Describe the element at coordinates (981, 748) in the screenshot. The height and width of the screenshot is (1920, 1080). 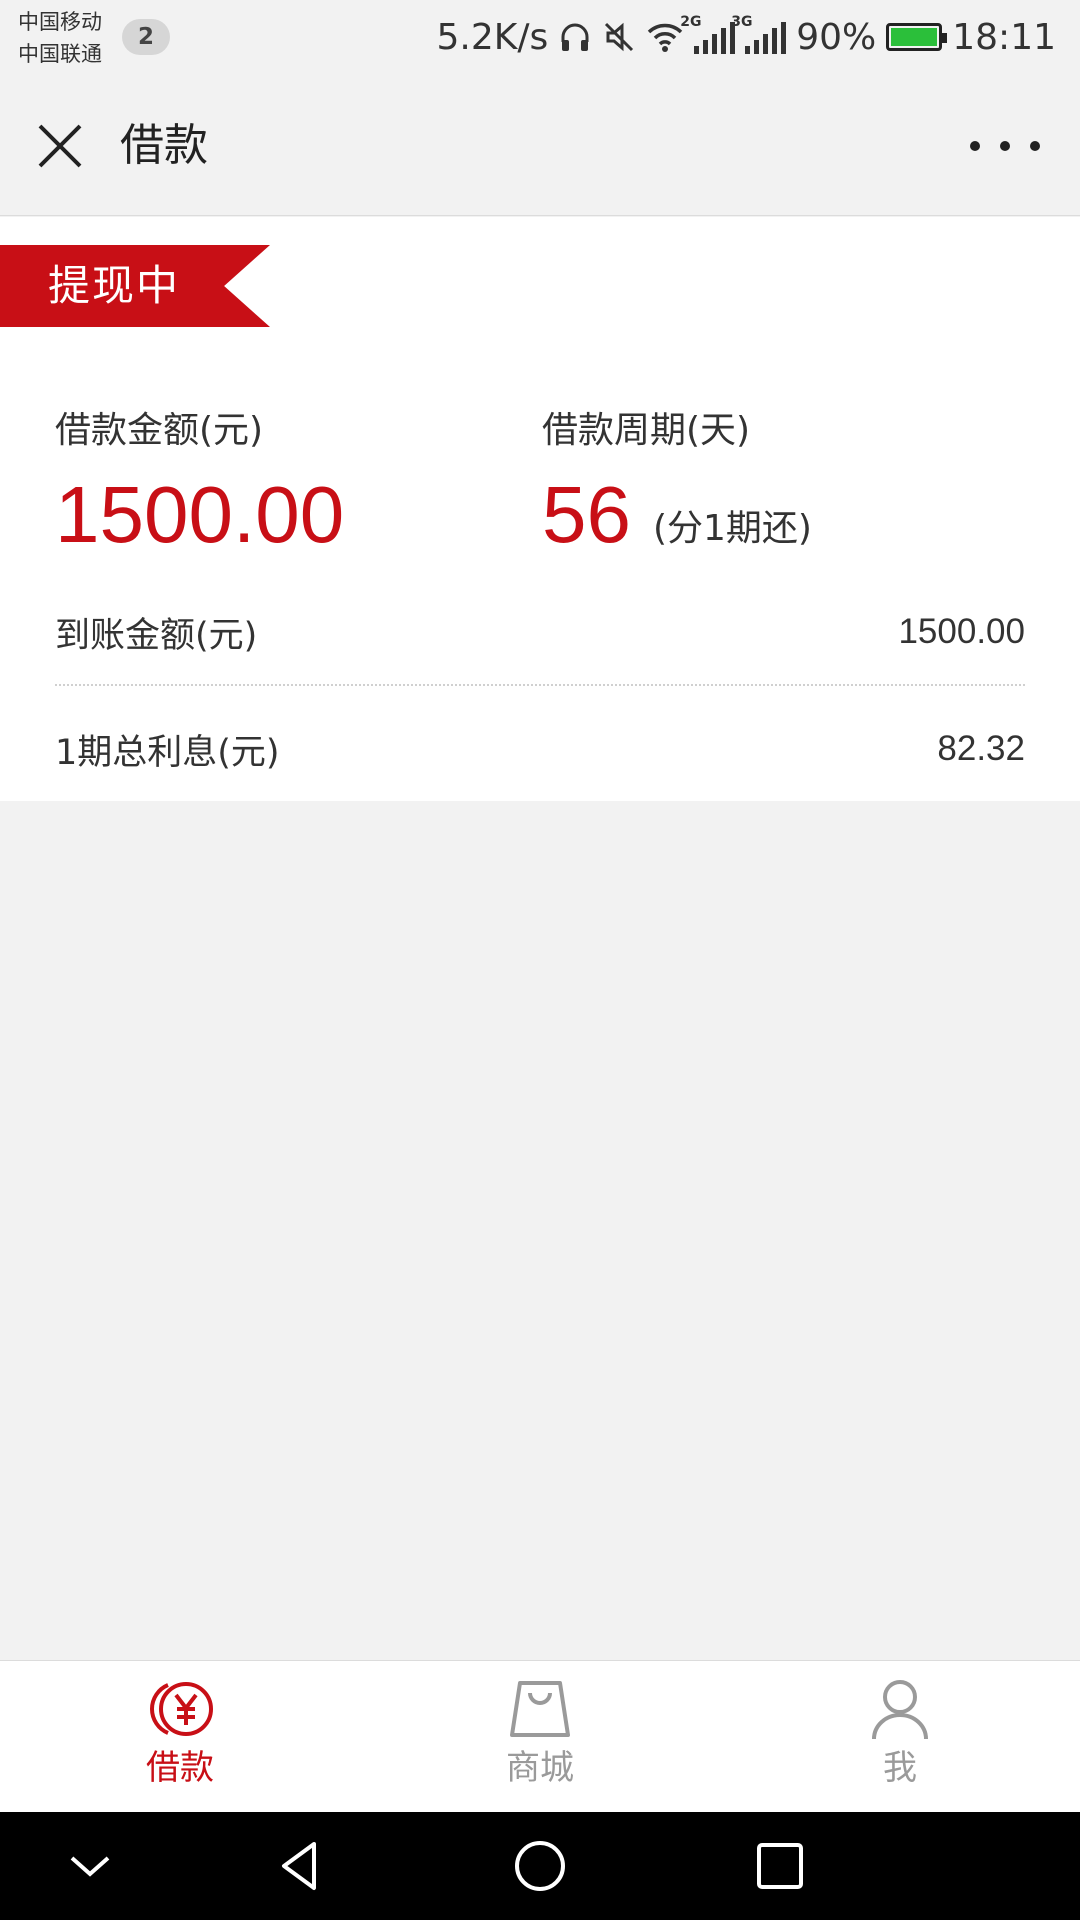
I see `interest-value: 82.32` at that location.